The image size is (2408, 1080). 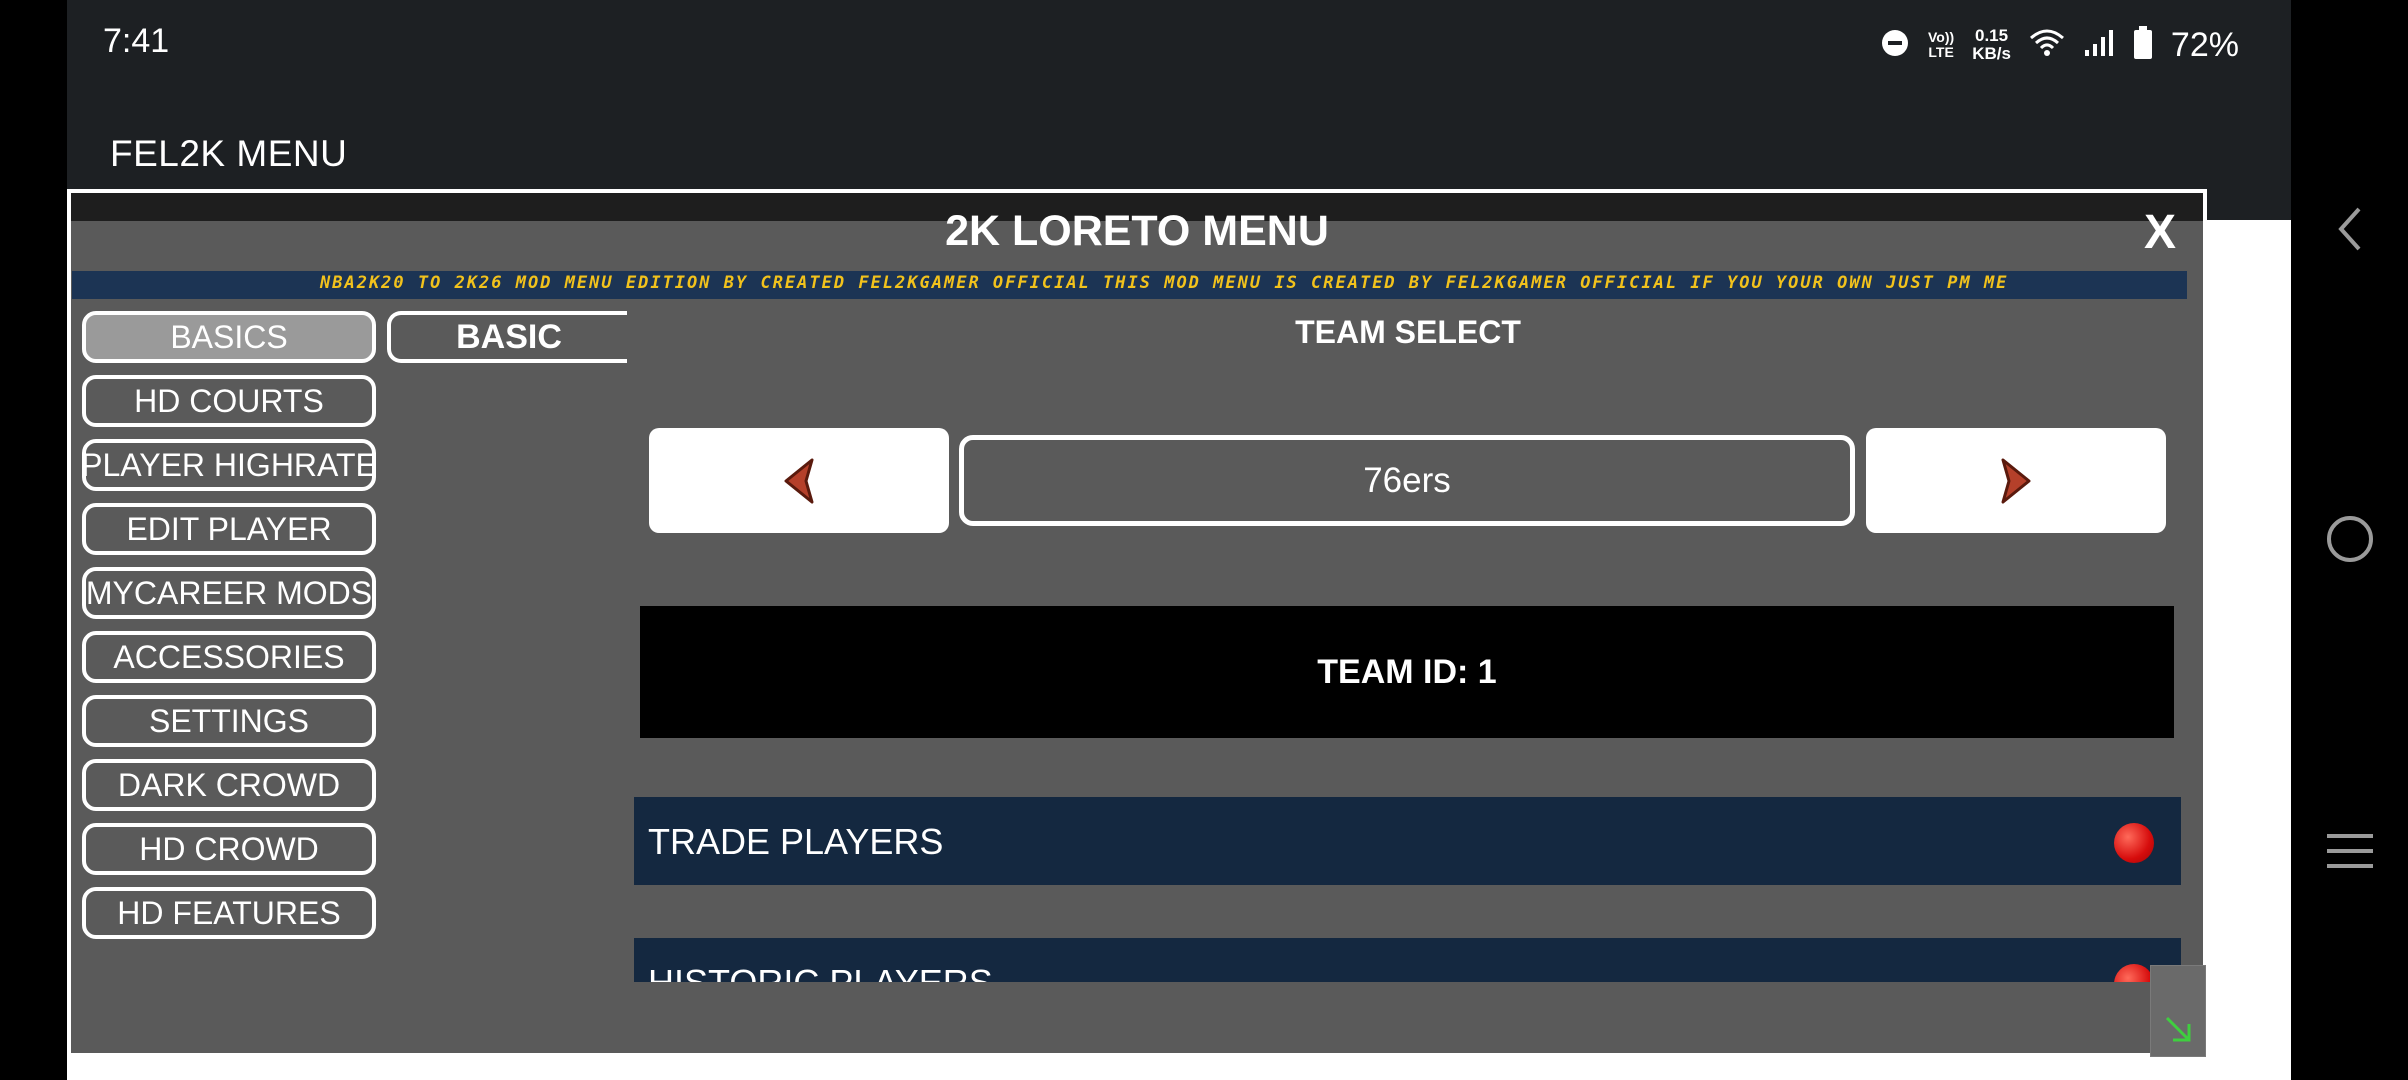 I want to click on network-speed: 0.15 KB/s, so click(x=1991, y=45).